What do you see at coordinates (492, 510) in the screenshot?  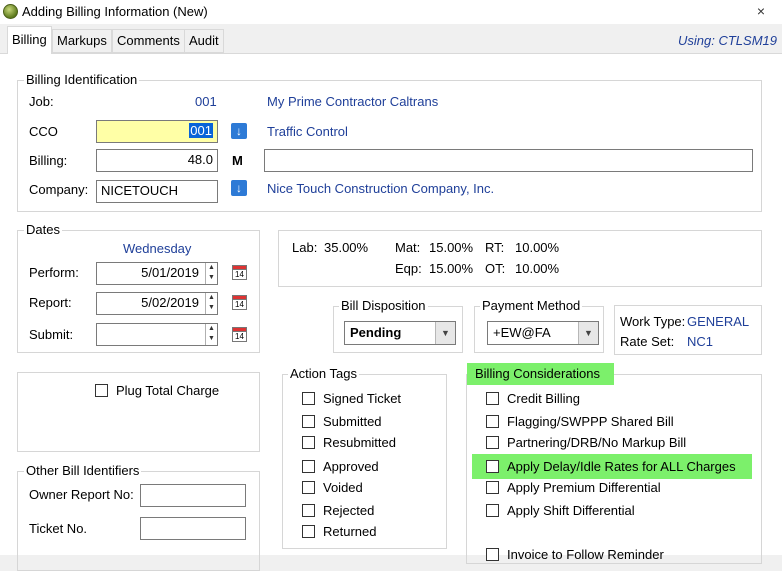 I see `apply-shift-checkbox` at bounding box center [492, 510].